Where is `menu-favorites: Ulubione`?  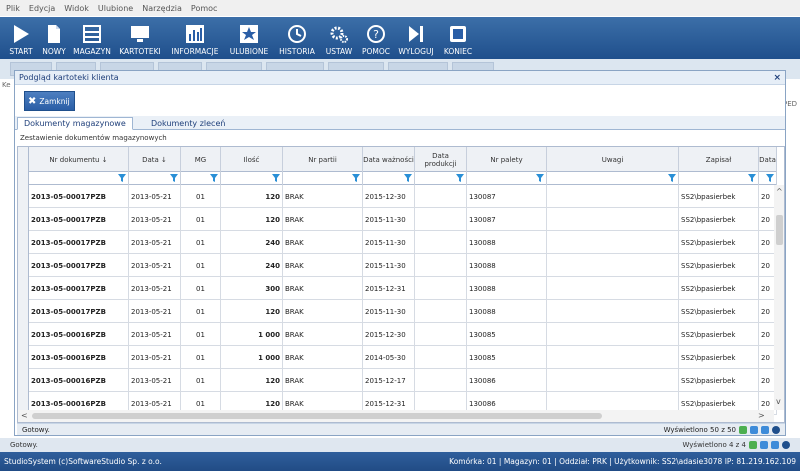 menu-favorites: Ulubione is located at coordinates (115, 8).